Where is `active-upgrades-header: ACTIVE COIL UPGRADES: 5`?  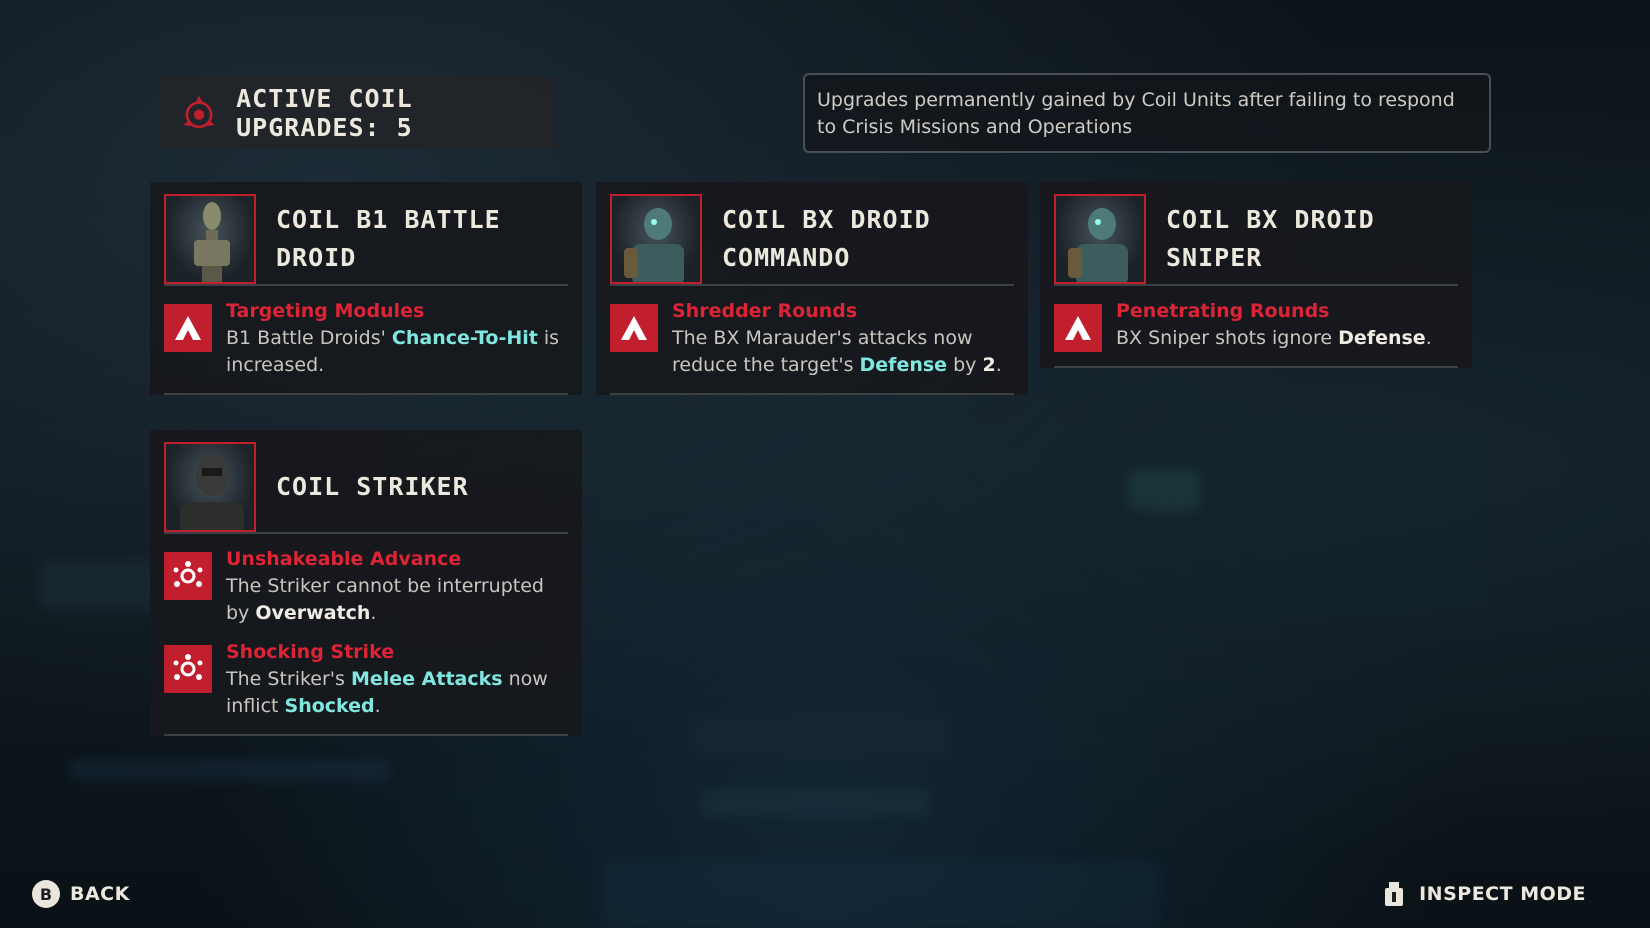 active-upgrades-header: ACTIVE COIL UPGRADES: 5 is located at coordinates (357, 113).